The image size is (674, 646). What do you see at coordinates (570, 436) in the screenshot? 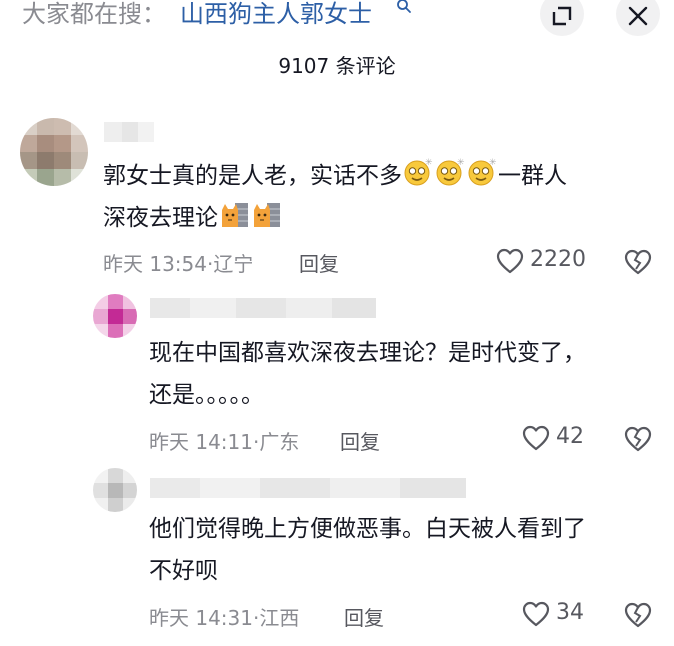
I see `like-count: 42` at bounding box center [570, 436].